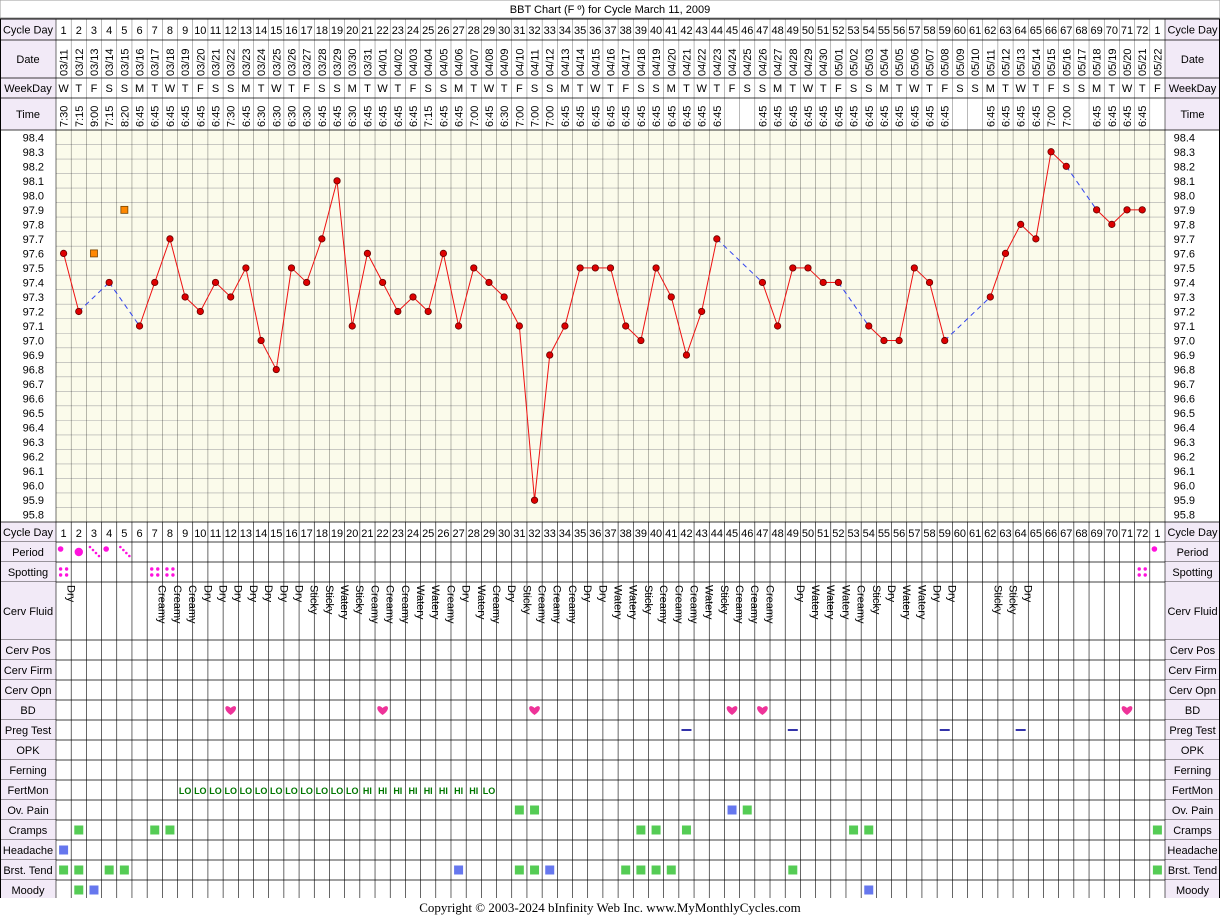 The height and width of the screenshot is (917, 1220). Describe the element at coordinates (610, 534) in the screenshot. I see `cycle-day-label: 37` at that location.